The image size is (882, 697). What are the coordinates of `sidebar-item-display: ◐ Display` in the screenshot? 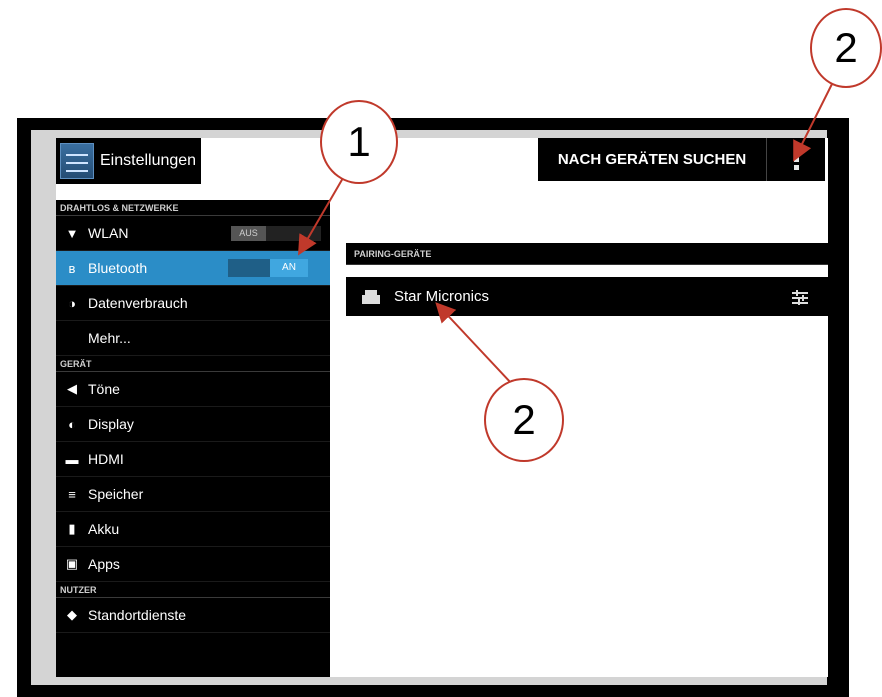 It's located at (193, 424).